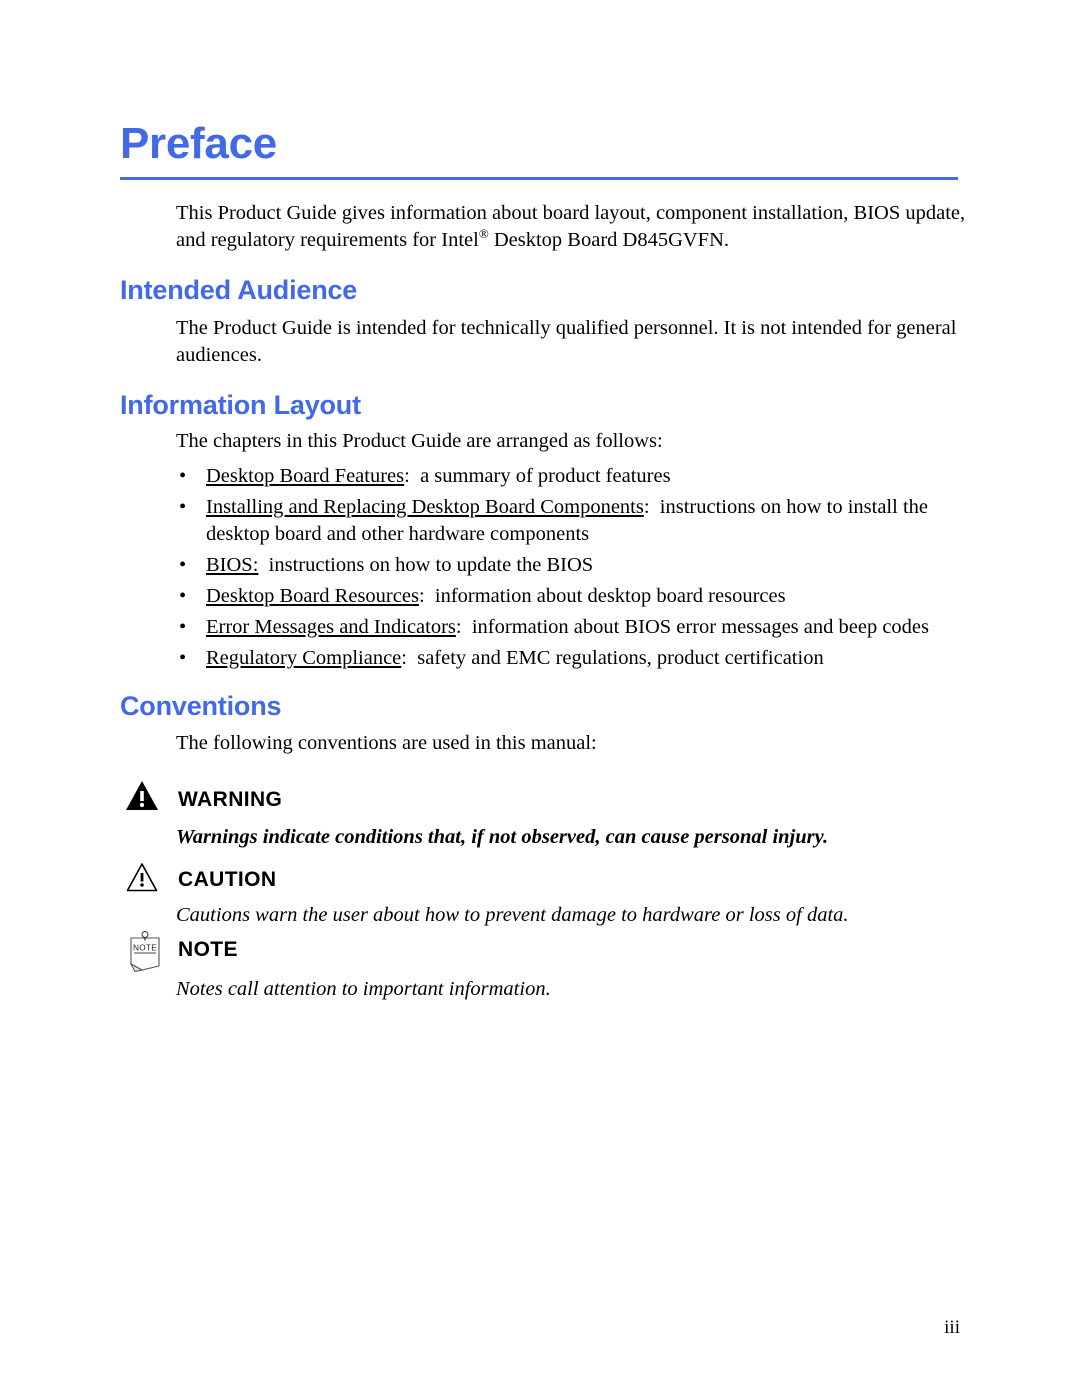 The image size is (1080, 1397). What do you see at coordinates (227, 879) in the screenshot?
I see `caution-label: CAUTION` at bounding box center [227, 879].